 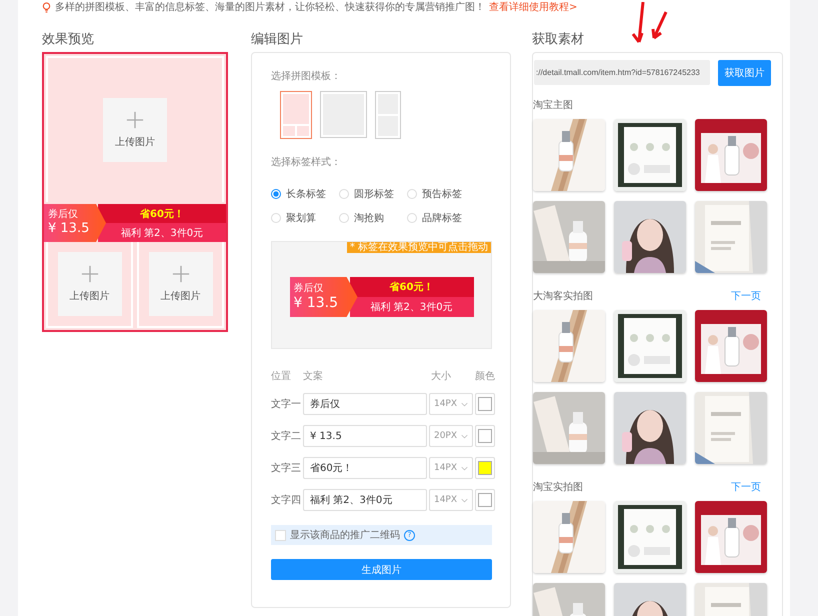 I want to click on radio-option: 聚划算, so click(x=305, y=218).